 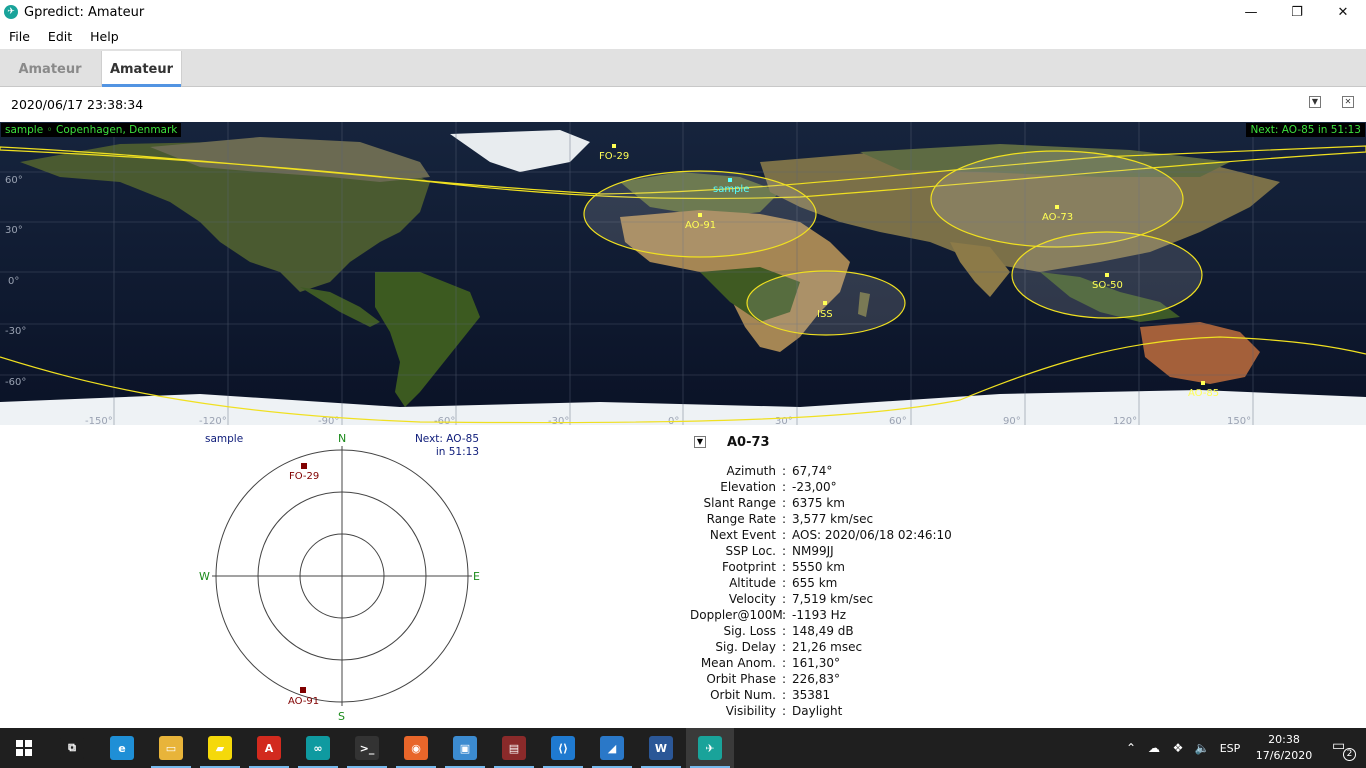 I want to click on notifications-icon: ▭ 2, so click(x=1344, y=749).